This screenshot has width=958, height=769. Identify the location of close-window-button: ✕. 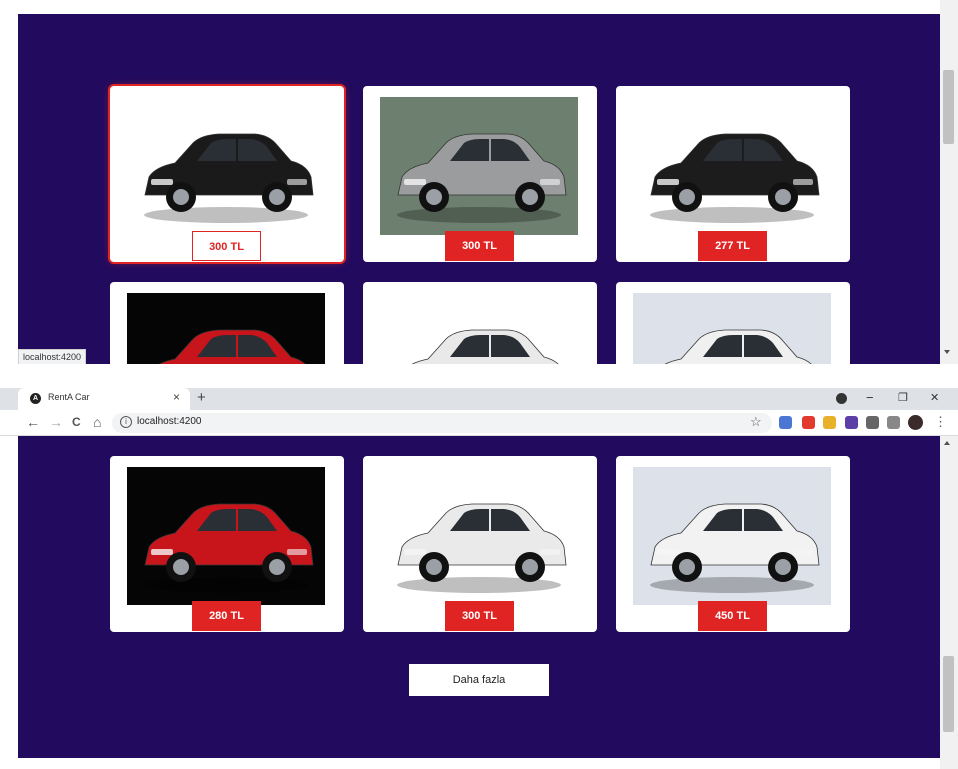
(934, 397).